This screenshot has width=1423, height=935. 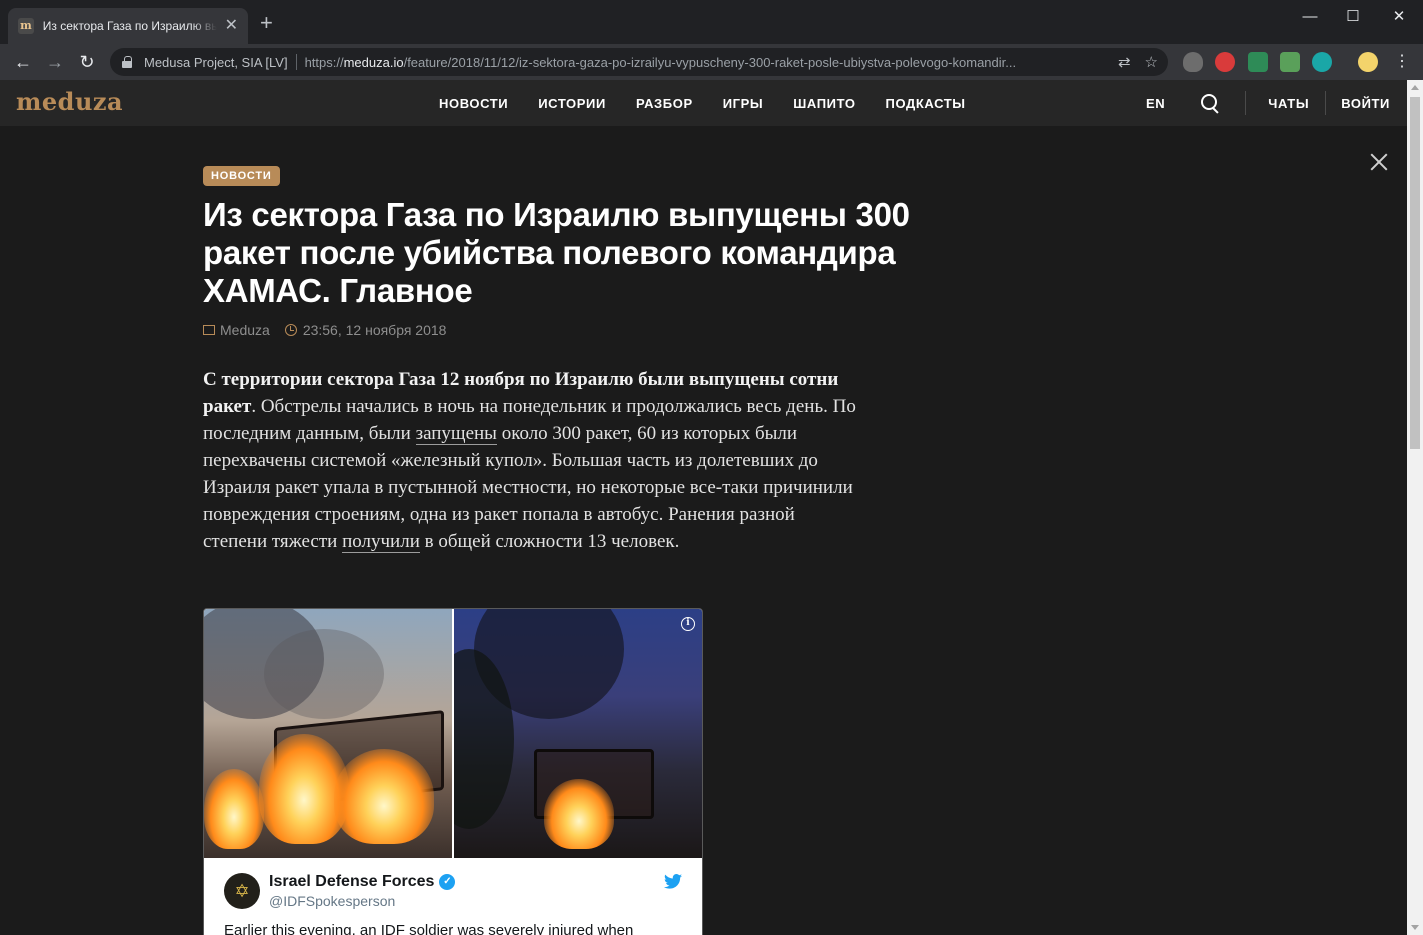 I want to click on idf-avatar: ✡, so click(x=242, y=891).